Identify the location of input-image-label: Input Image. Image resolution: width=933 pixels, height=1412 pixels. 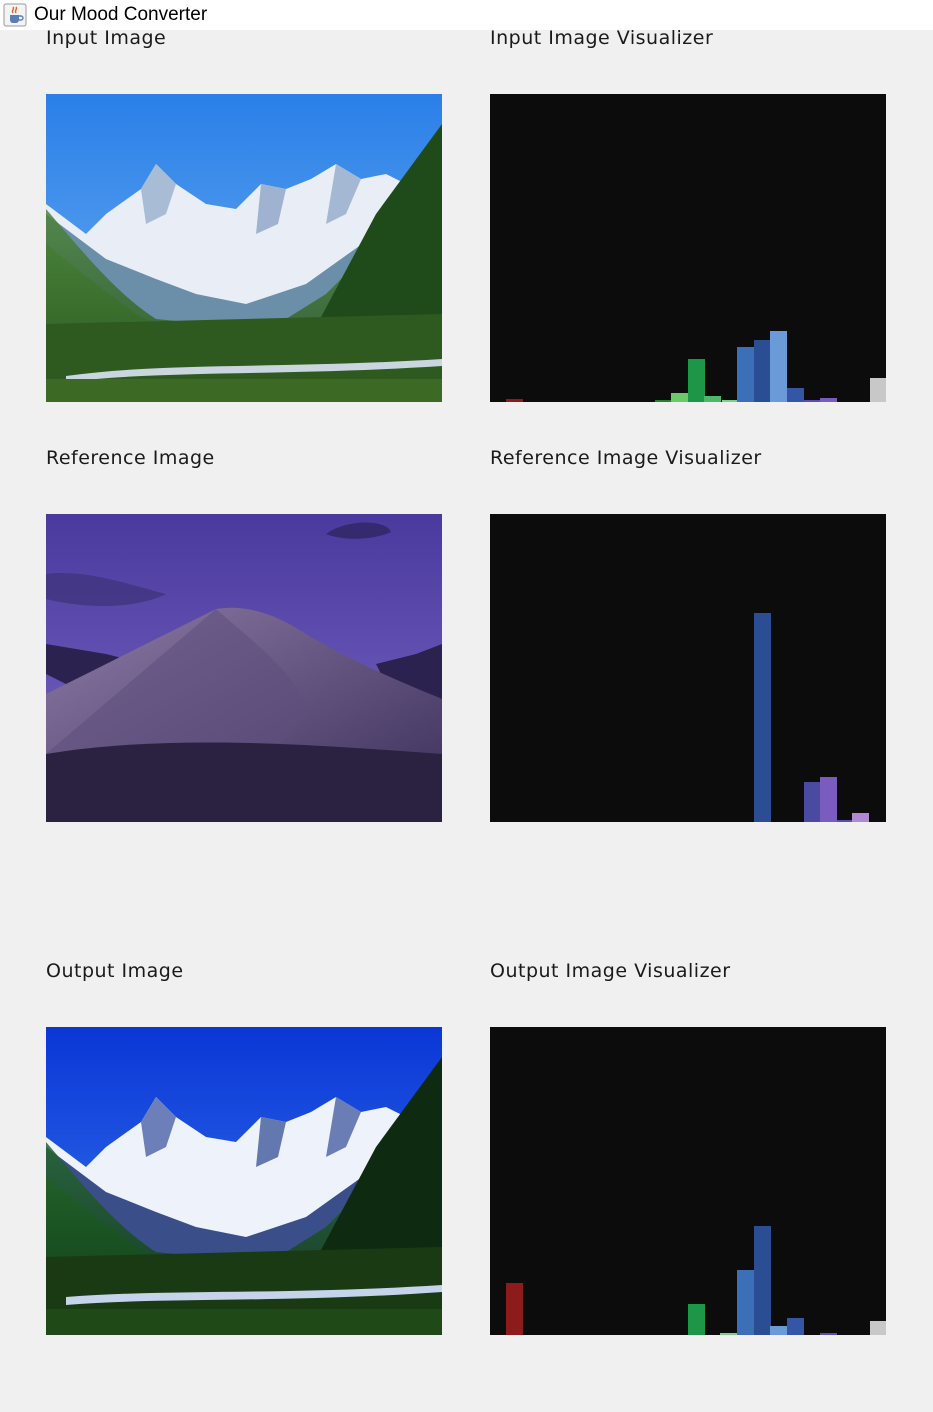
(106, 38).